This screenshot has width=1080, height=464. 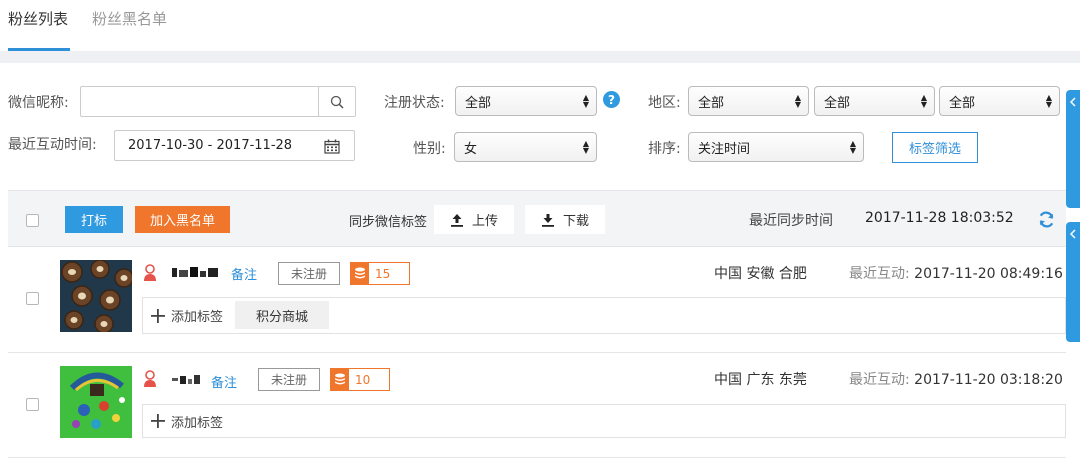 I want to click on avatar-coffee-image, so click(x=96, y=296).